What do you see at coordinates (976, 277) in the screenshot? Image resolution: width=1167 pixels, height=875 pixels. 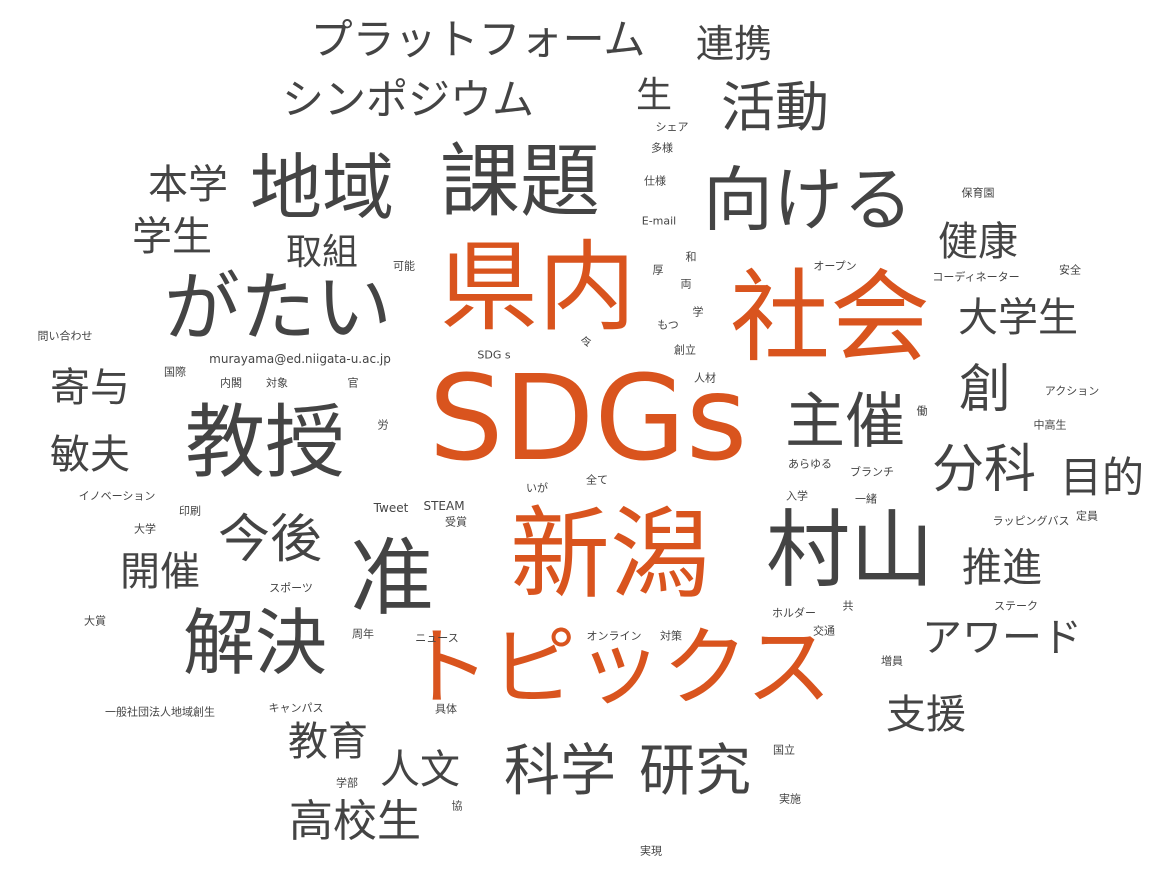 I see `cloud-word: コーディネーター` at bounding box center [976, 277].